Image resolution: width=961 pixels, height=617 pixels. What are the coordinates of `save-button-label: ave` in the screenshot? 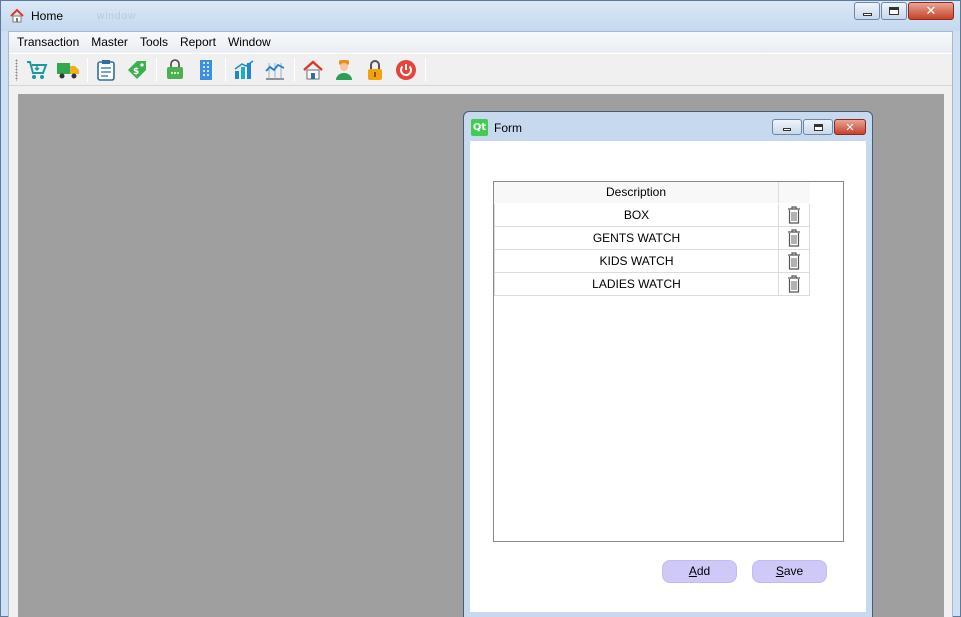 It's located at (793, 571).